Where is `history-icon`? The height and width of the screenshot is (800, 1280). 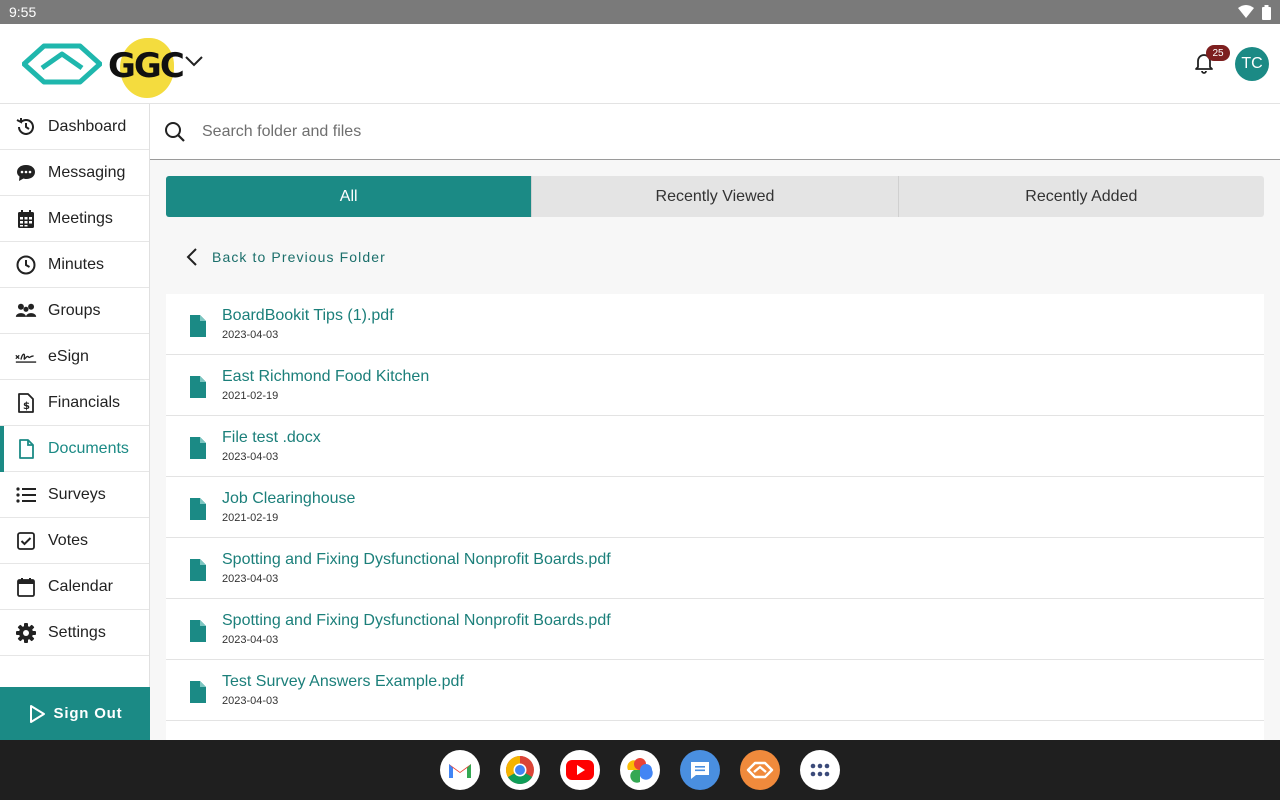
history-icon is located at coordinates (26, 127).